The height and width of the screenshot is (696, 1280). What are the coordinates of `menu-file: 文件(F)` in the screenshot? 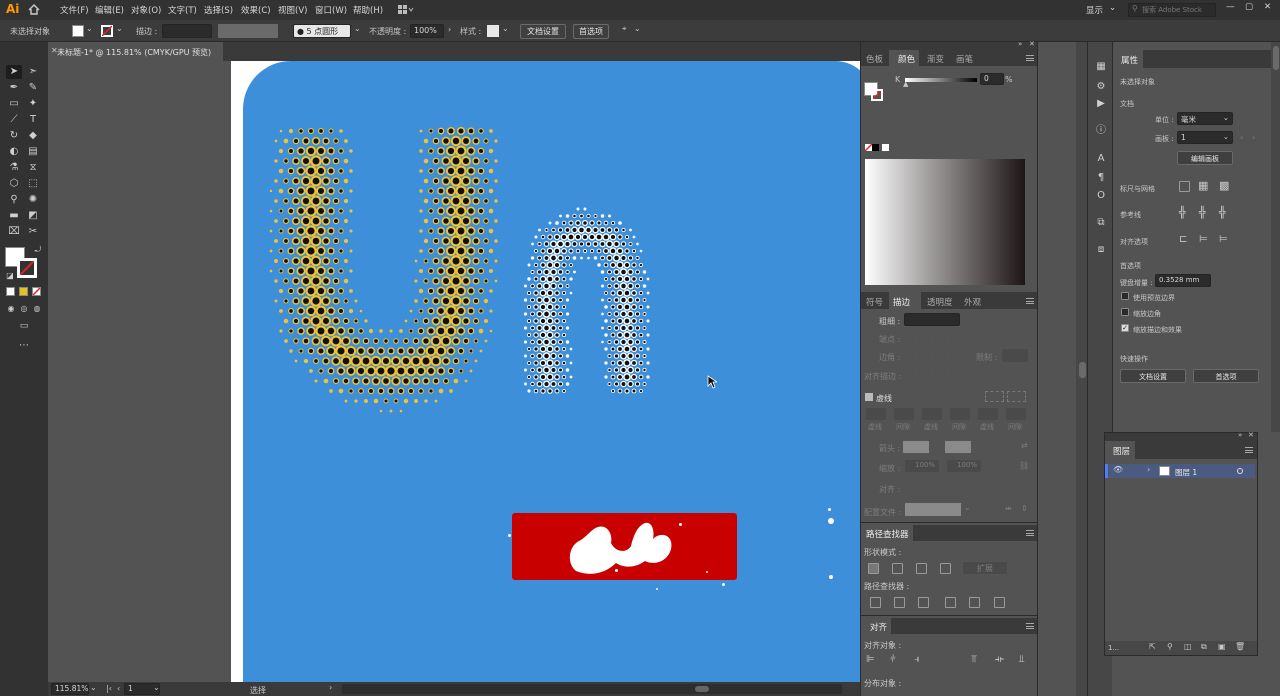 It's located at (74, 10).